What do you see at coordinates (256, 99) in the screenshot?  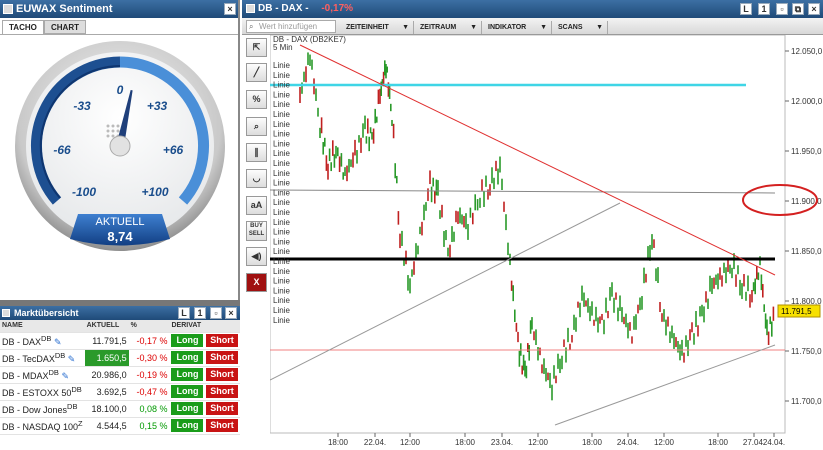 I see `percent-tool-button: %` at bounding box center [256, 99].